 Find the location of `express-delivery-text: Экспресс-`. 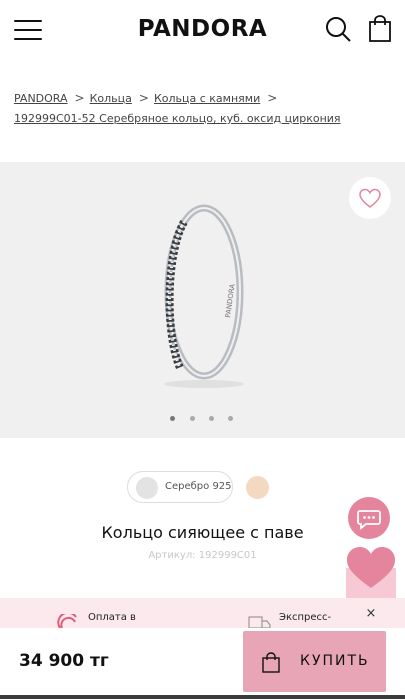

express-delivery-text: Экспресс- is located at coordinates (305, 617).